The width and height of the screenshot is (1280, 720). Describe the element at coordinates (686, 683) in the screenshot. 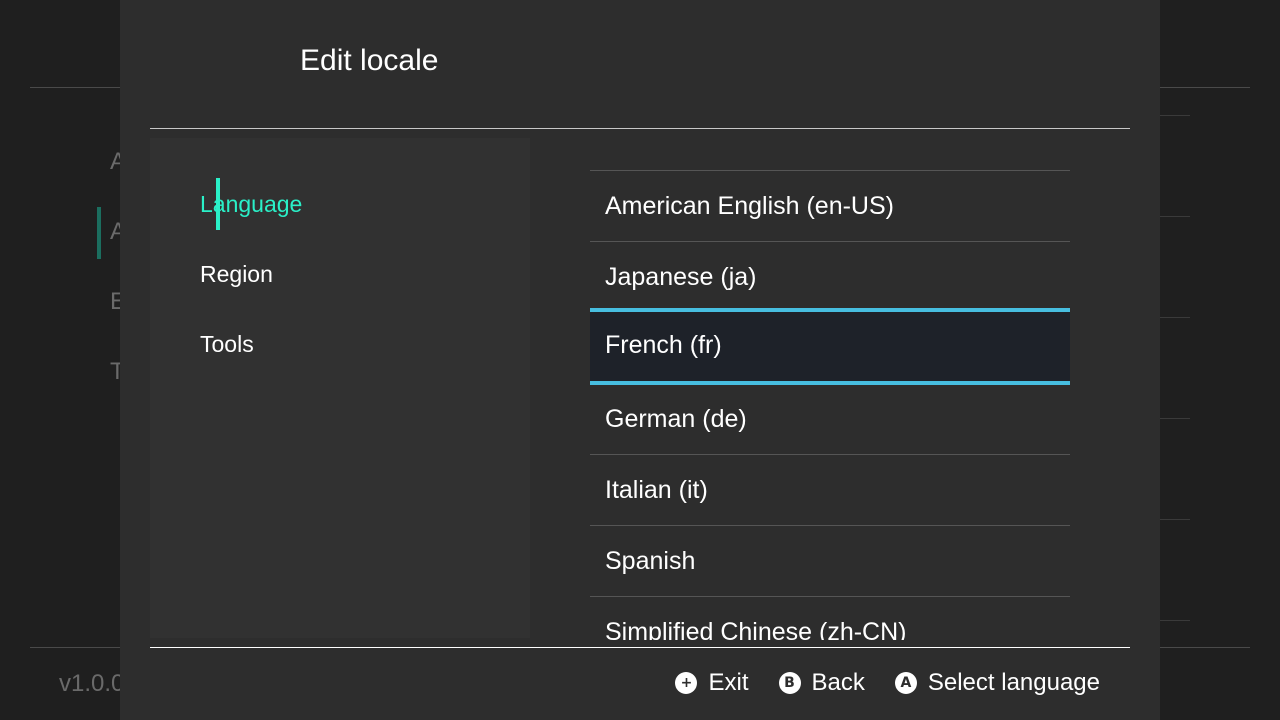

I see `plus-button-icon: +` at that location.